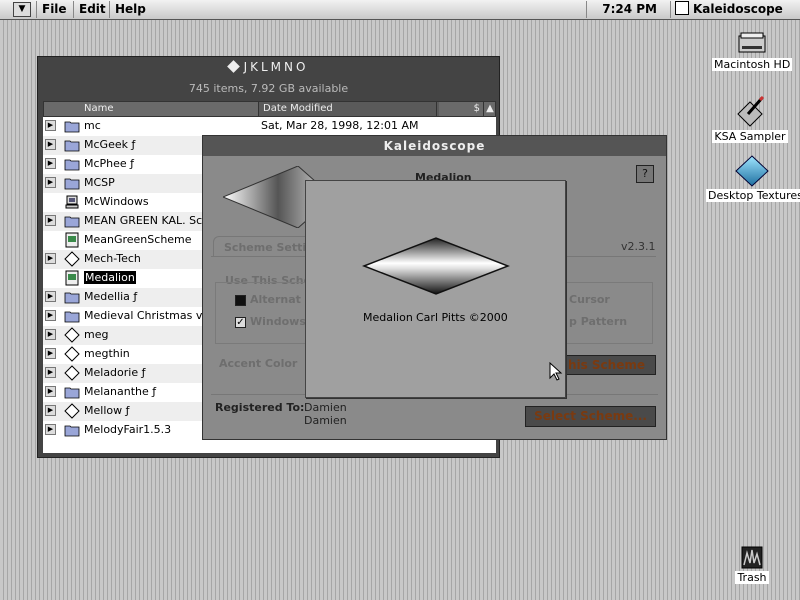 The height and width of the screenshot is (600, 800). I want to click on file-name: Mellow ƒ, so click(107, 410).